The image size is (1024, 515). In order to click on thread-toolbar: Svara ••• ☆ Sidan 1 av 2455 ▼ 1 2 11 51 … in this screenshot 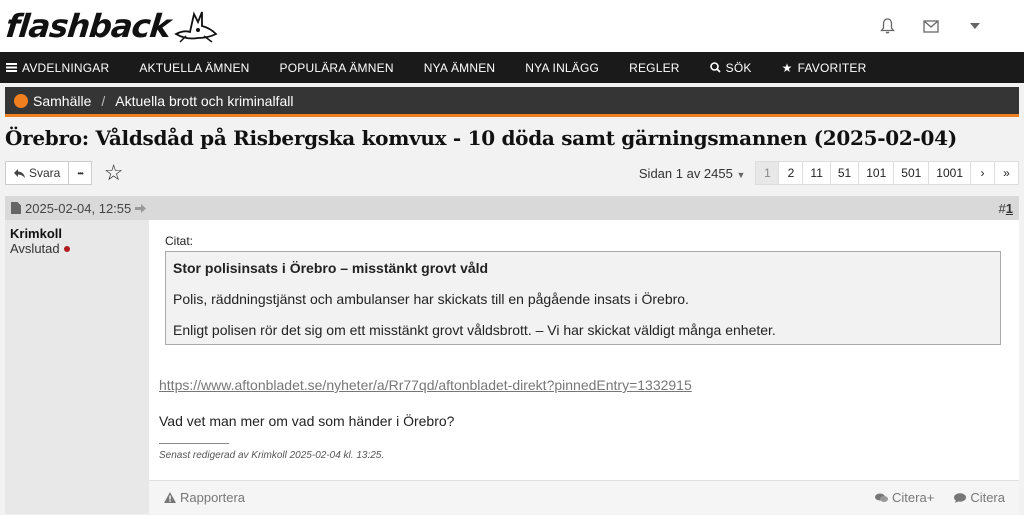, I will do `click(512, 173)`.